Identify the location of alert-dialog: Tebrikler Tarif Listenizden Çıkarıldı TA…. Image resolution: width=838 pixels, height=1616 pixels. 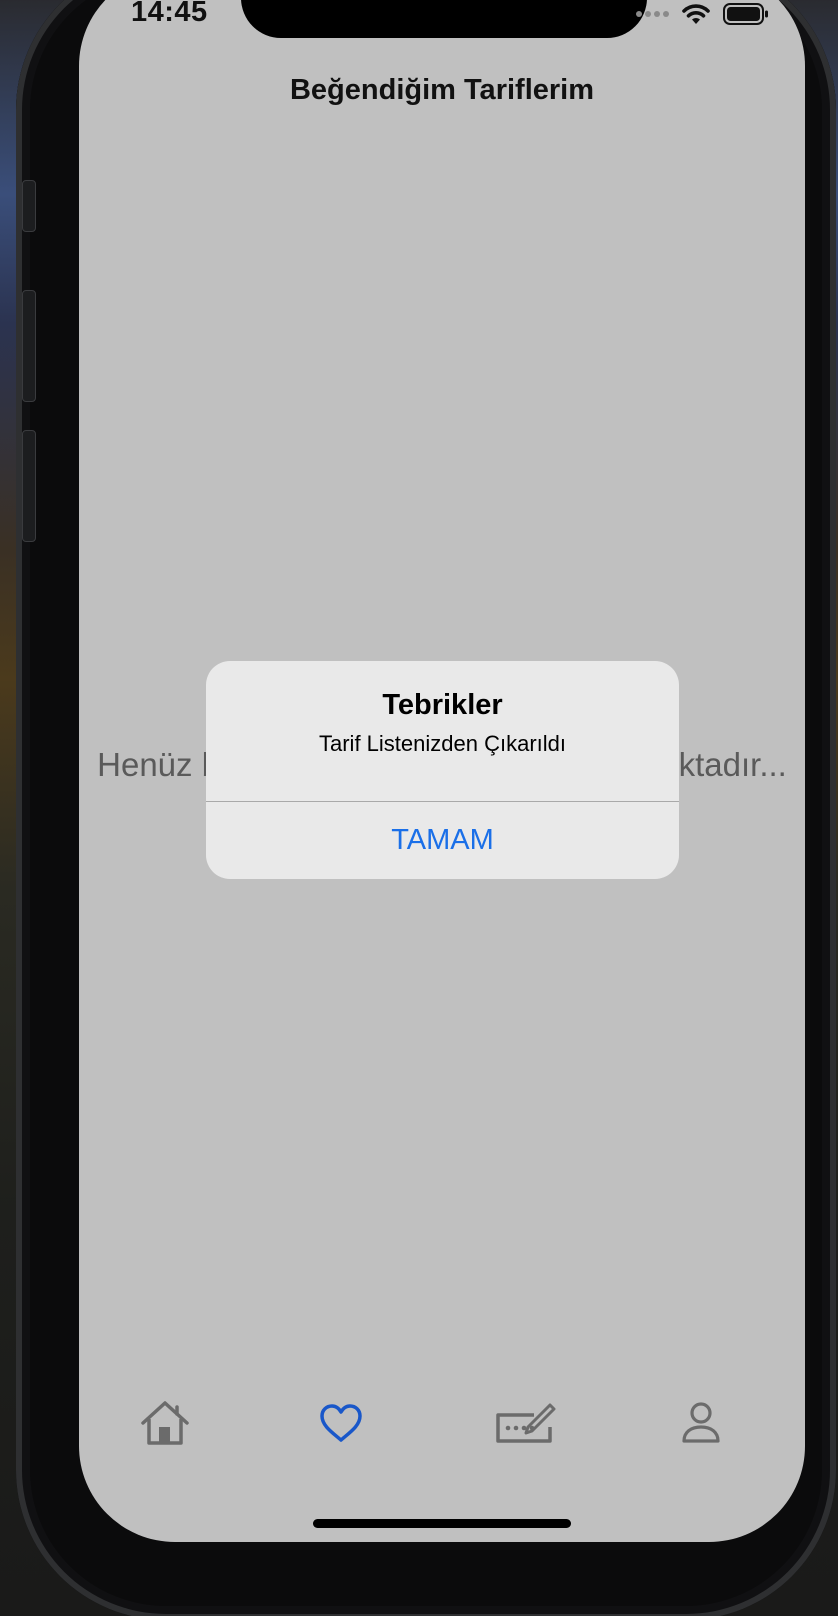
(442, 770).